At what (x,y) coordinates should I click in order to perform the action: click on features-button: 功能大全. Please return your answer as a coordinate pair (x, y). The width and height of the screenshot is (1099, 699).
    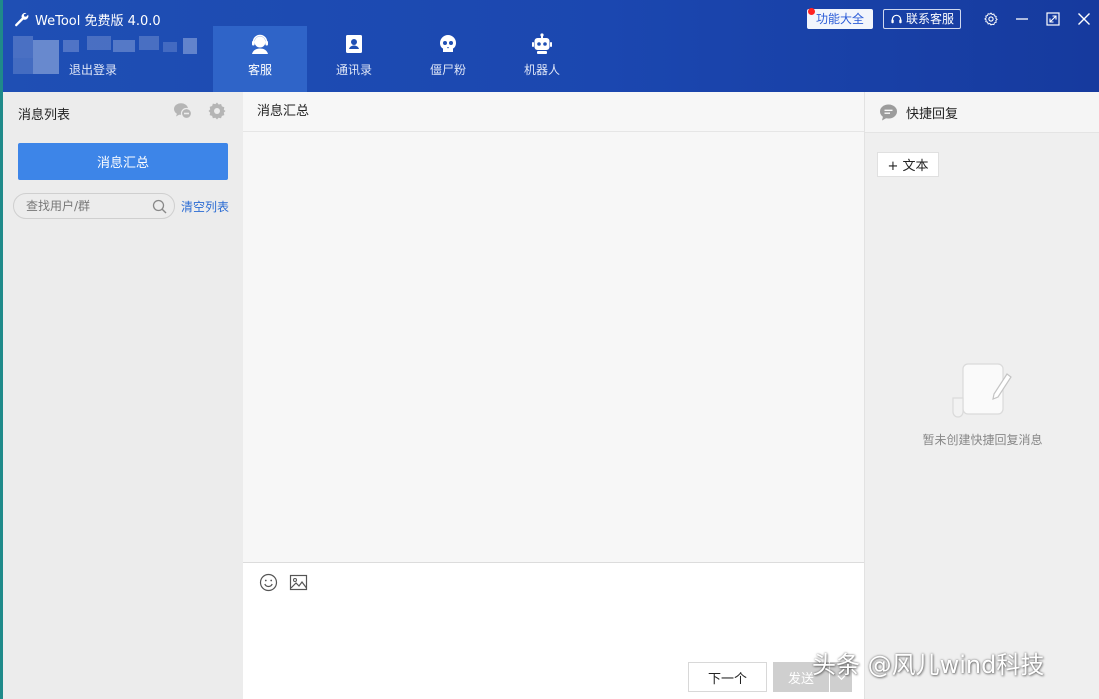
    Looking at the image, I should click on (839, 18).